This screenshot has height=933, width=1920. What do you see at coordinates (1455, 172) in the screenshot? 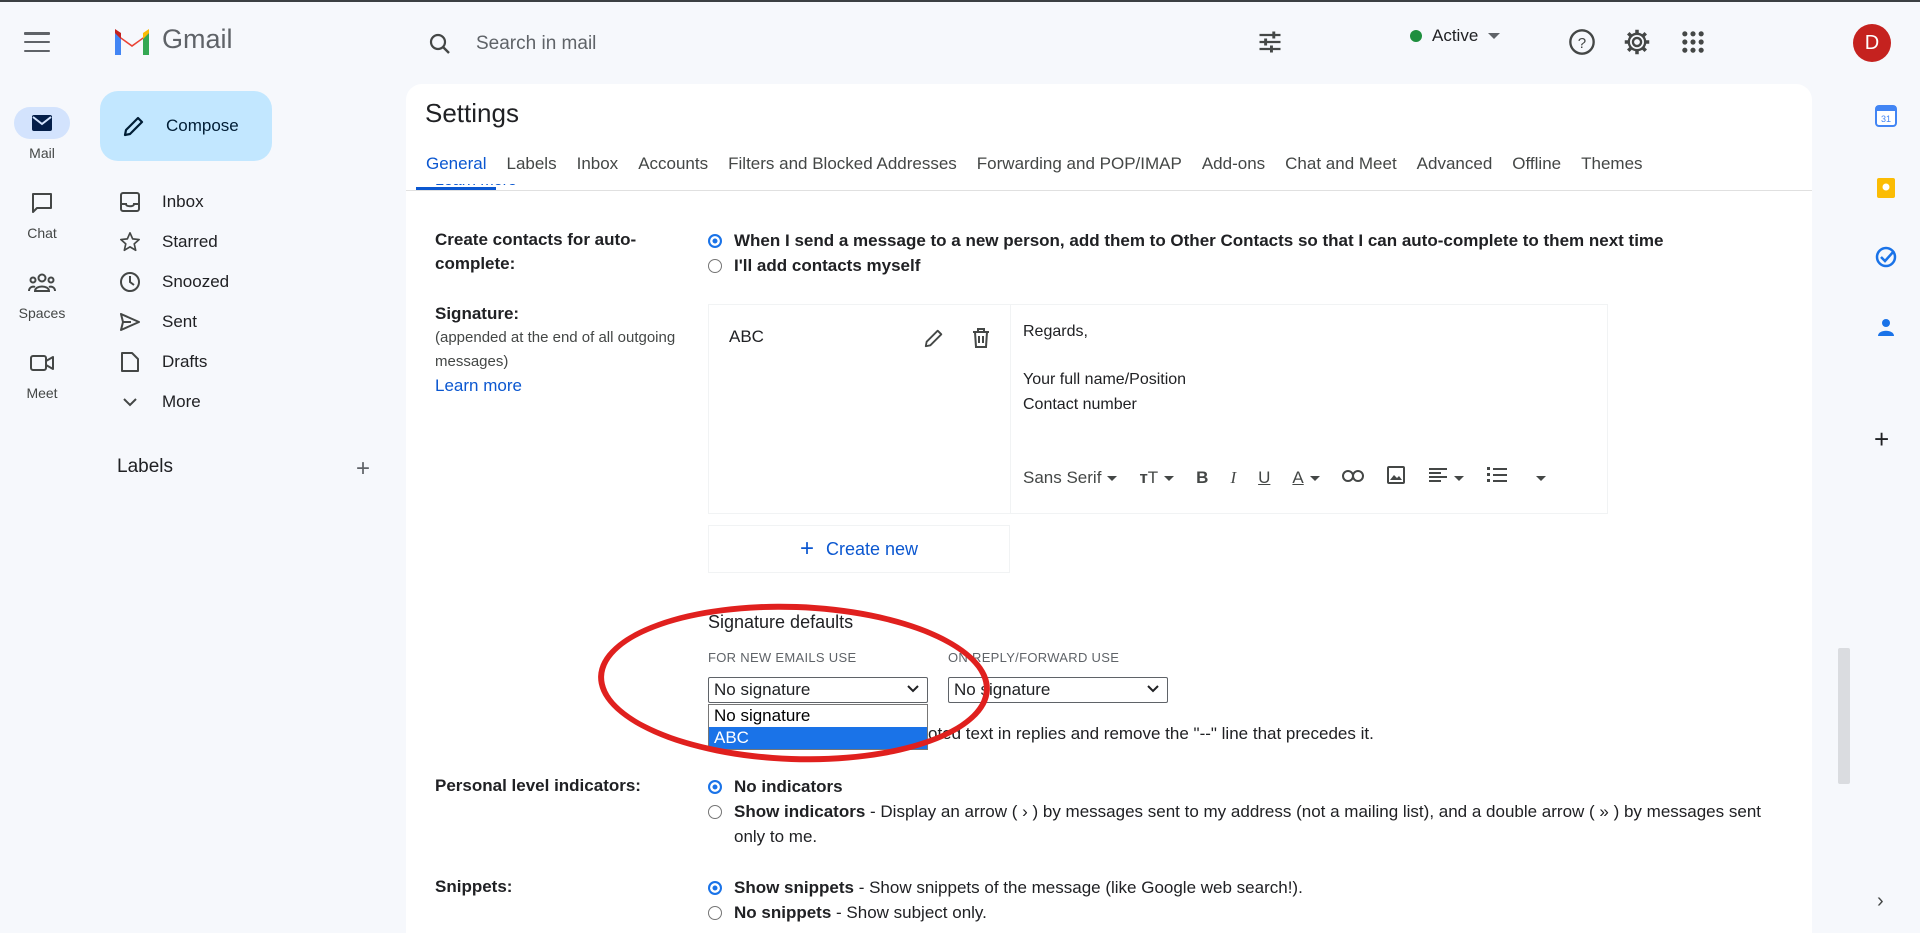
I see `tab-advanced: Advanced` at bounding box center [1455, 172].